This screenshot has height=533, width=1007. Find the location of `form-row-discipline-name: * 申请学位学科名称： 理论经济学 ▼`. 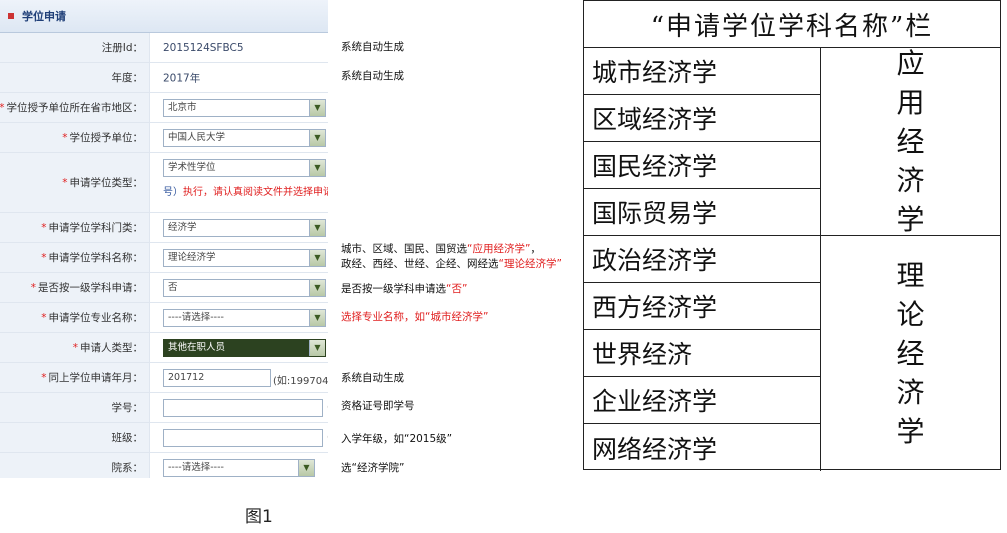

form-row-discipline-name: * 申请学位学科名称： 理论经济学 ▼ is located at coordinates (164, 258).